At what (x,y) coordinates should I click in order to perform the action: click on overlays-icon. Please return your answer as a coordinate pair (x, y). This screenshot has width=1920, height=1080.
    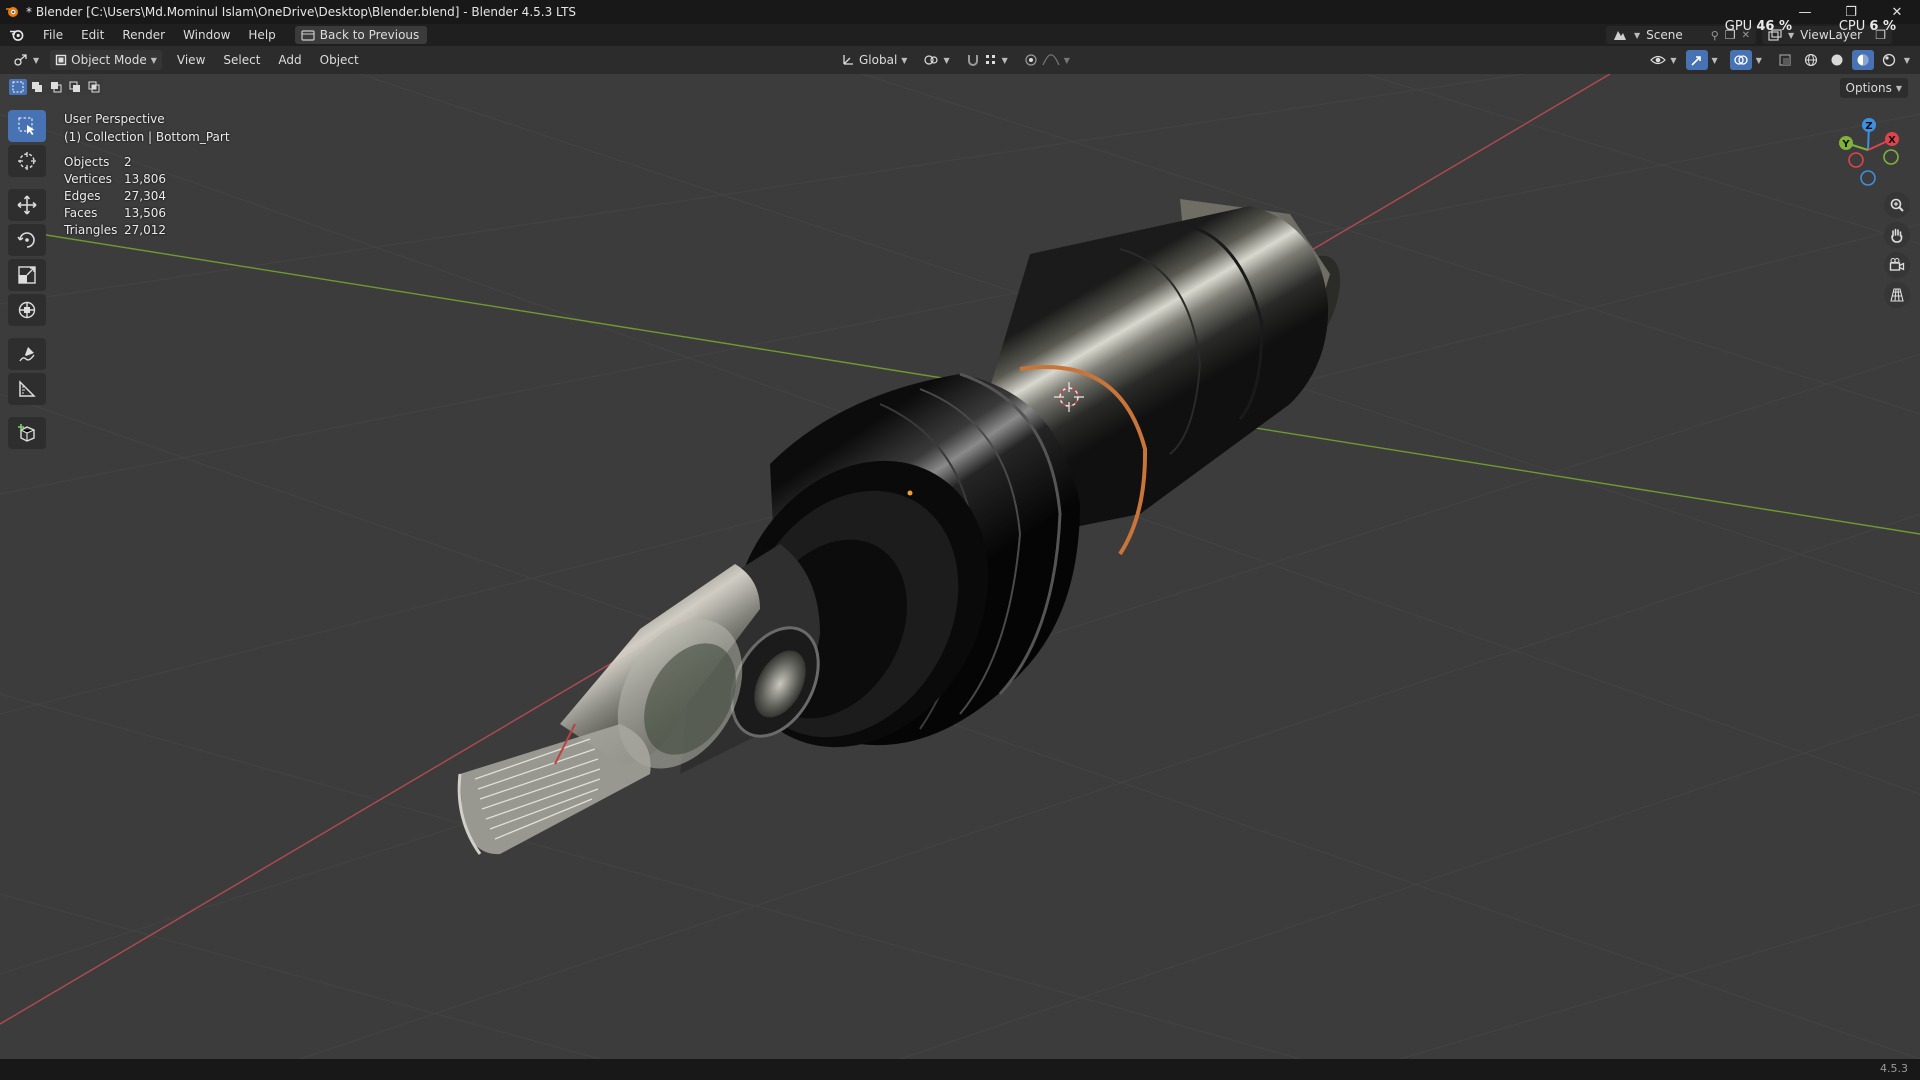
    Looking at the image, I should click on (1741, 60).